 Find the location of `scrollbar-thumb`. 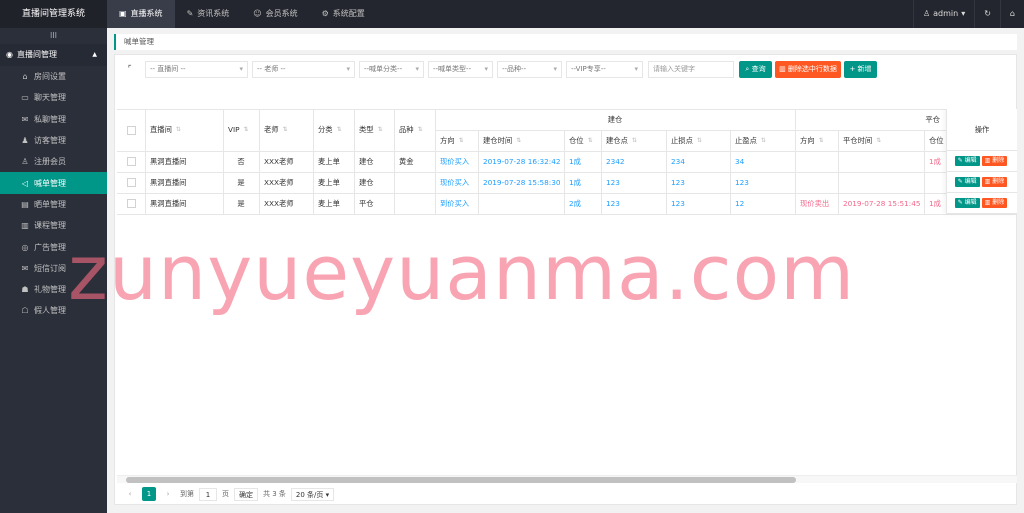

scrollbar-thumb is located at coordinates (461, 480).